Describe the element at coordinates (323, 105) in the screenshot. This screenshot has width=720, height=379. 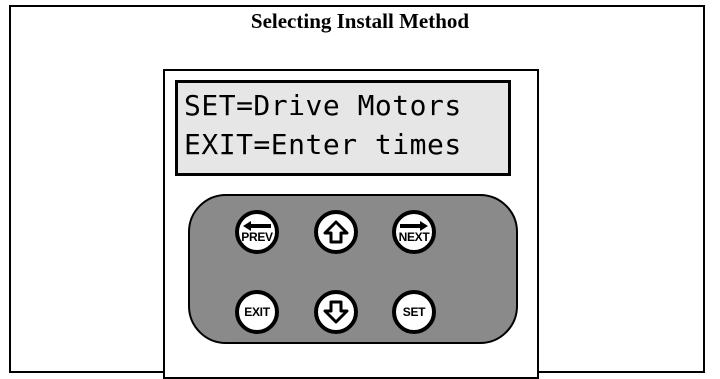
I see `lcd-line-1: SET=Drive Motors` at that location.